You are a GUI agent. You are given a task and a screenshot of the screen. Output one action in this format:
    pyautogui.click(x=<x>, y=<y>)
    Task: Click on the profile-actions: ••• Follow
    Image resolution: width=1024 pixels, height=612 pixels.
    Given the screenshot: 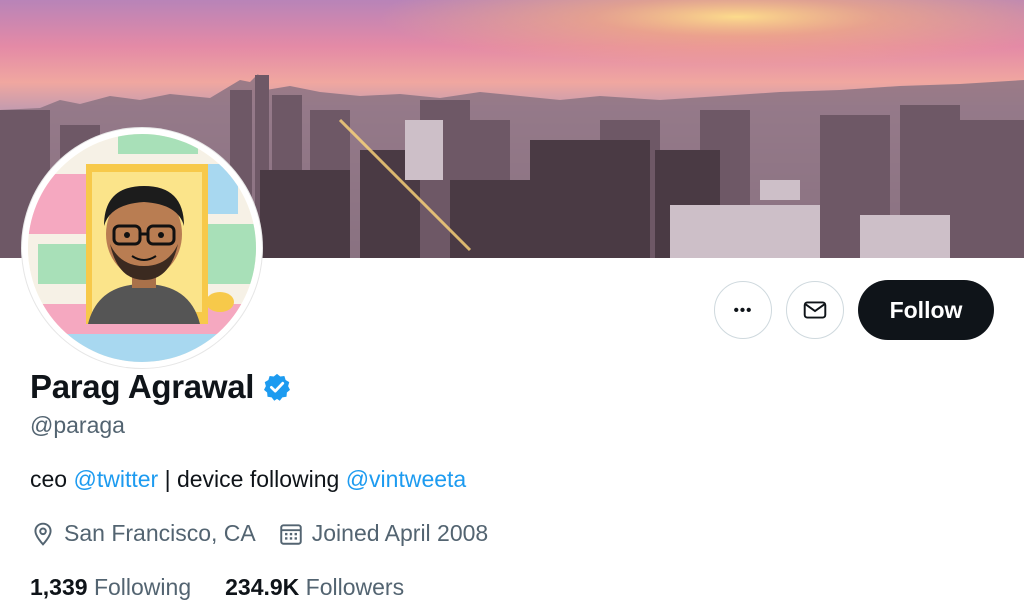 What is the action you would take?
    pyautogui.click(x=854, y=310)
    